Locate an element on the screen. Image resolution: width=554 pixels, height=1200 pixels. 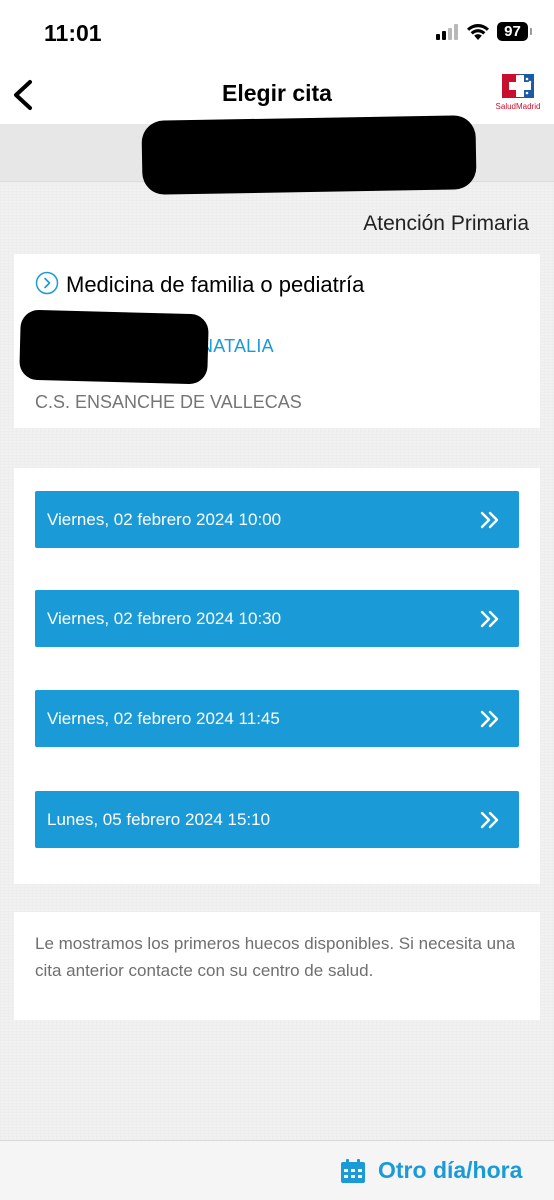
slot-button: Viernes, 02 febrero 2024 10:00 is located at coordinates (277, 519).